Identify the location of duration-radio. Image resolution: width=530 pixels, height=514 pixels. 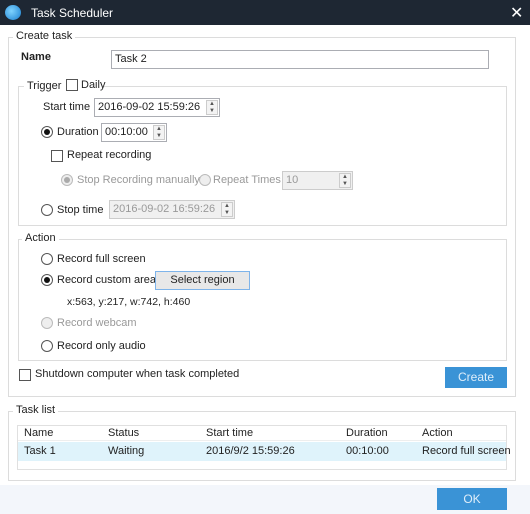
(47, 132).